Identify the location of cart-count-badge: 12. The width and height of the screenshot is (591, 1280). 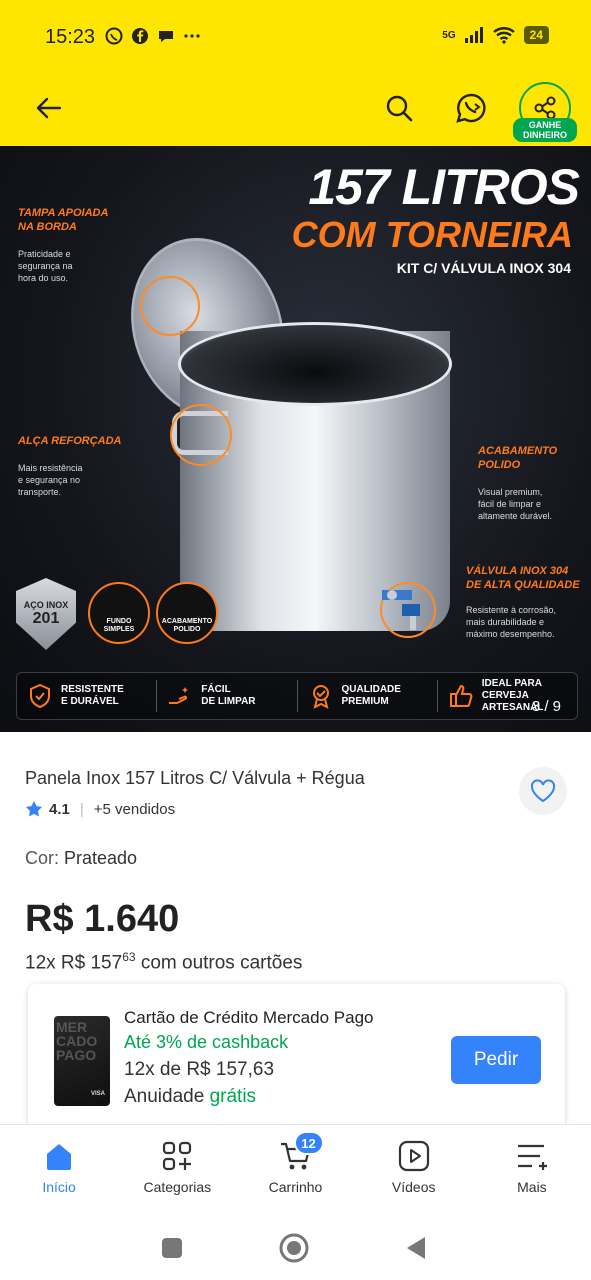
(308, 1143).